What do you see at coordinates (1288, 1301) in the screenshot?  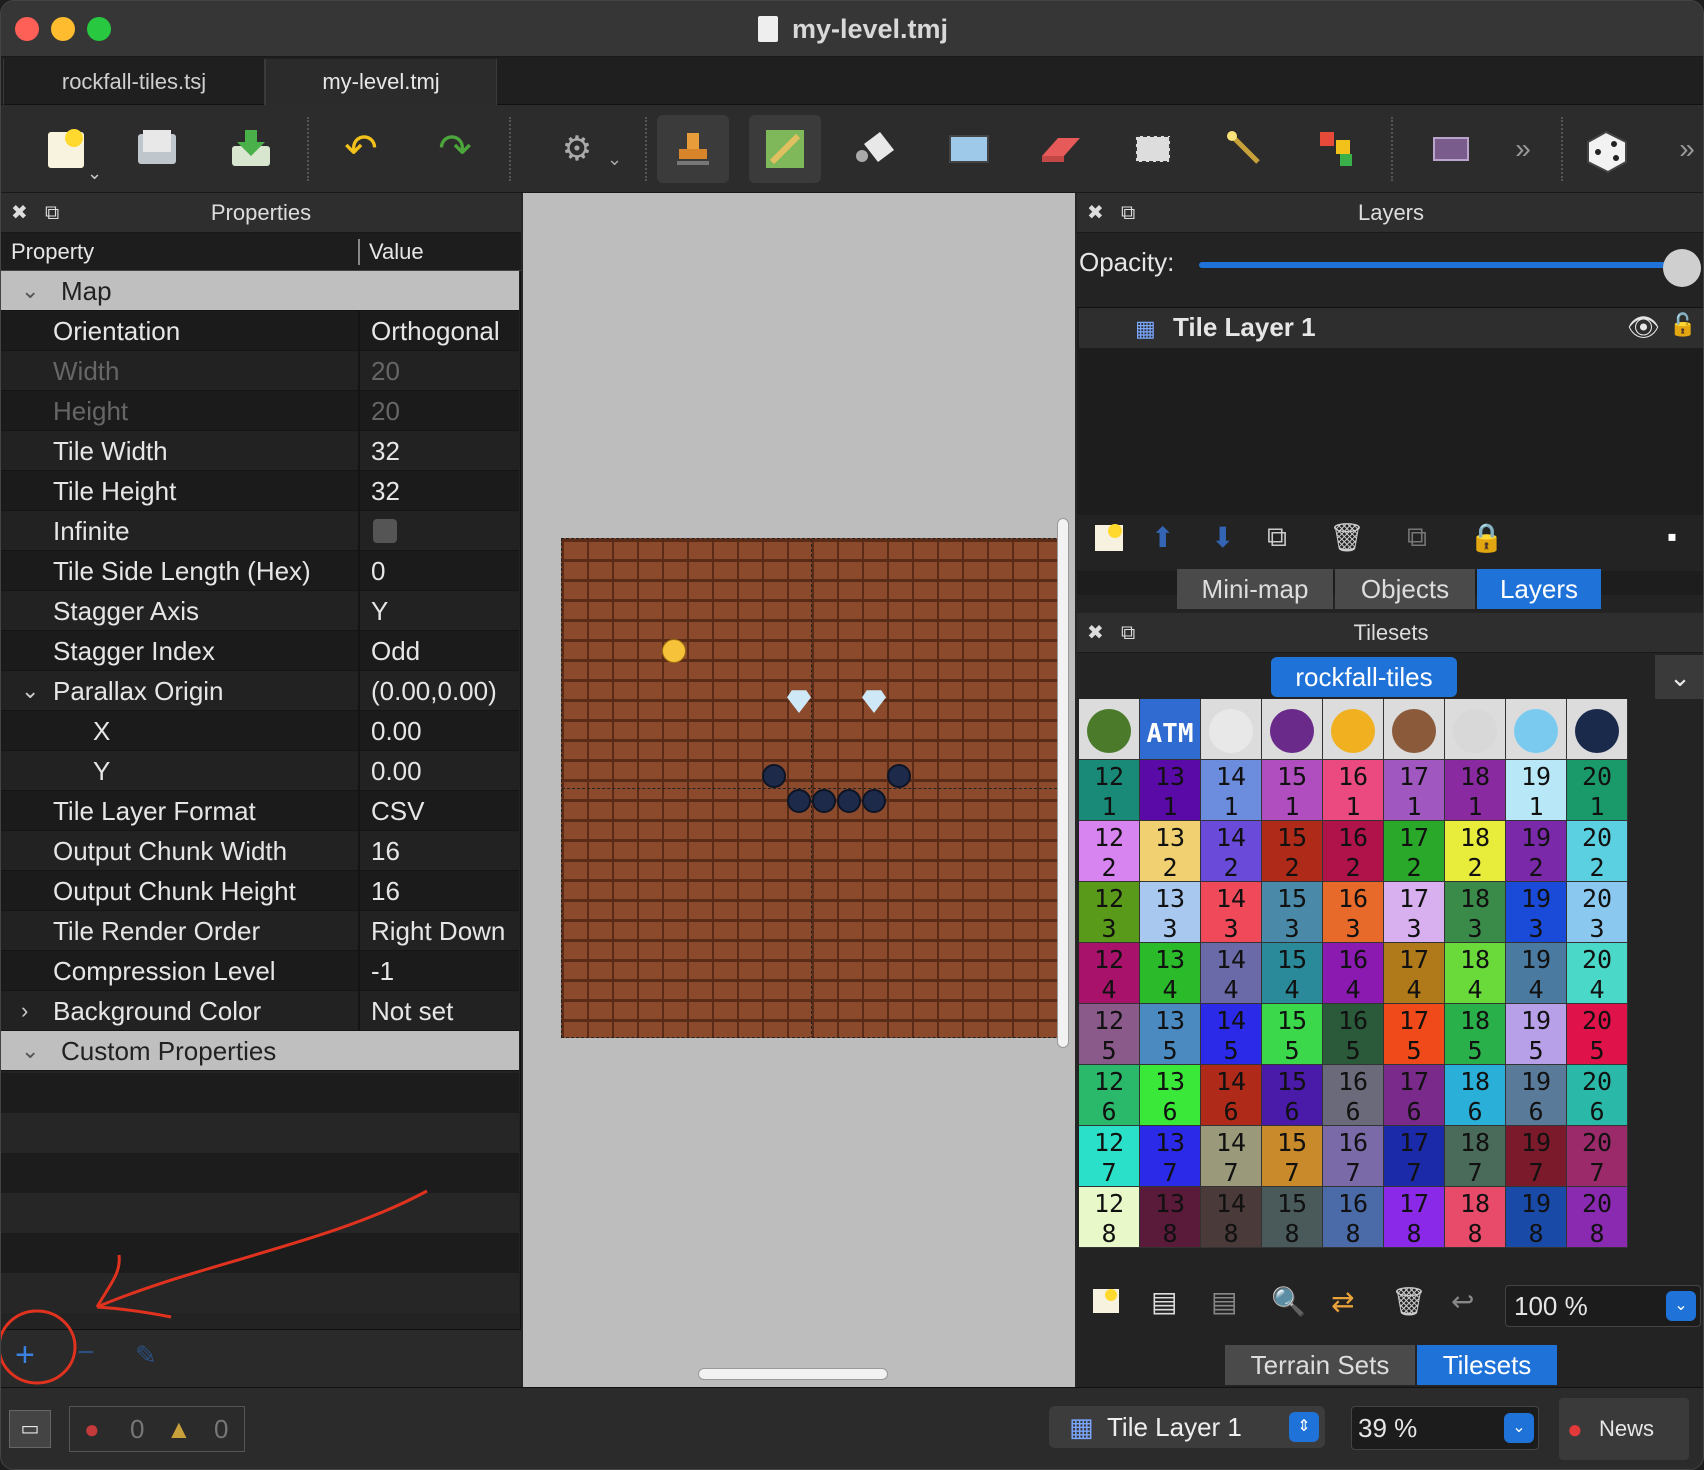 I see `edit-tileset-icon: 🔍` at bounding box center [1288, 1301].